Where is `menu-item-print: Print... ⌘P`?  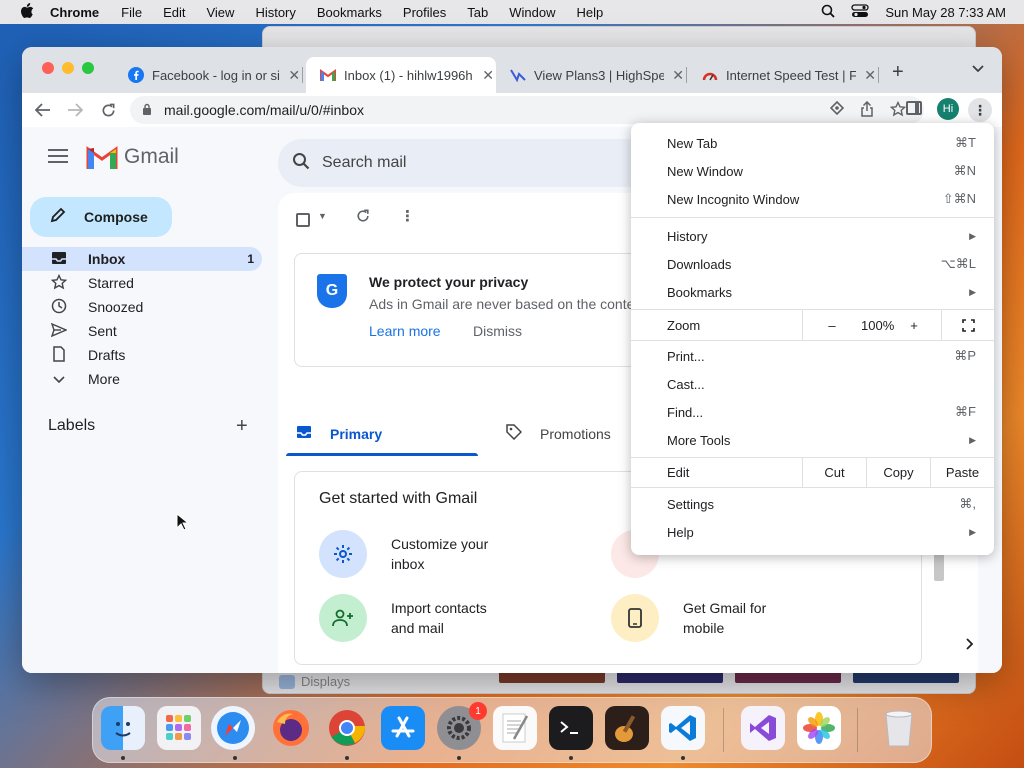 menu-item-print: Print... ⌘P is located at coordinates (812, 356).